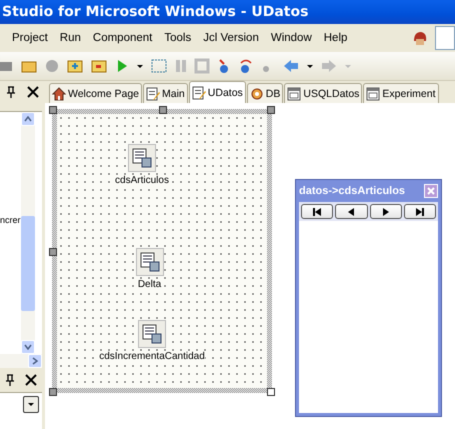 The image size is (455, 429). What do you see at coordinates (401, 93) in the screenshot?
I see `editor-tab: Experiment` at bounding box center [401, 93].